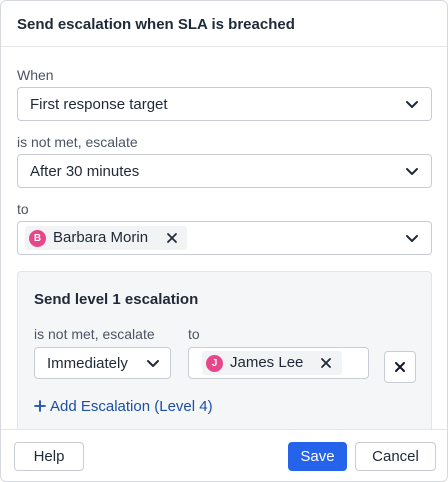 This screenshot has width=448, height=482. I want to click on level-to-label: to, so click(194, 334).